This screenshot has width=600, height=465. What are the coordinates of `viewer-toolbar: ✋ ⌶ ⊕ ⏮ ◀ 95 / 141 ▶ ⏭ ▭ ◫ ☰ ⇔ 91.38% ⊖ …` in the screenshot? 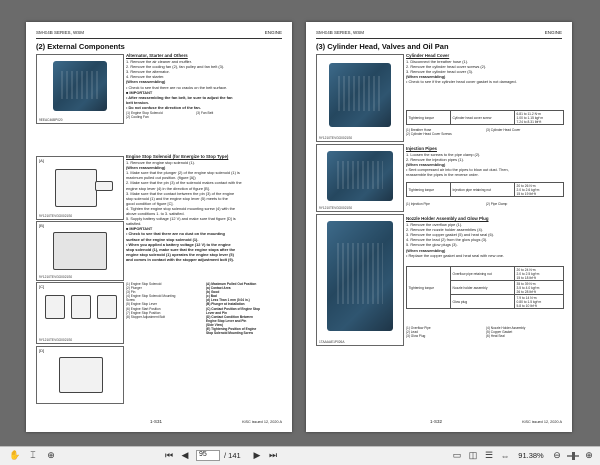 It's located at (300, 455).